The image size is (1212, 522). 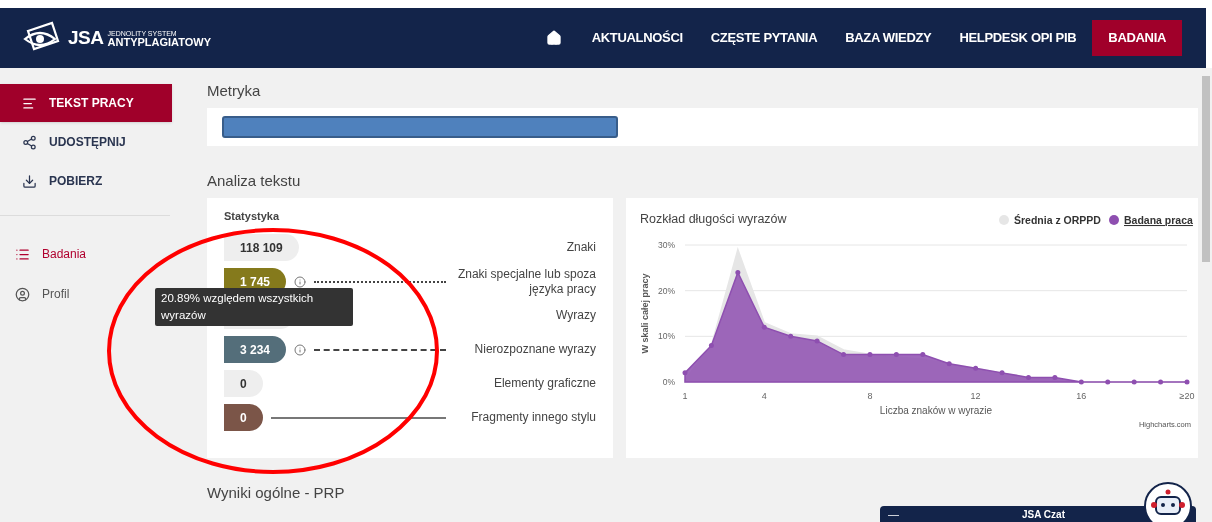 I want to click on minimize-button: —, so click(x=893, y=514).